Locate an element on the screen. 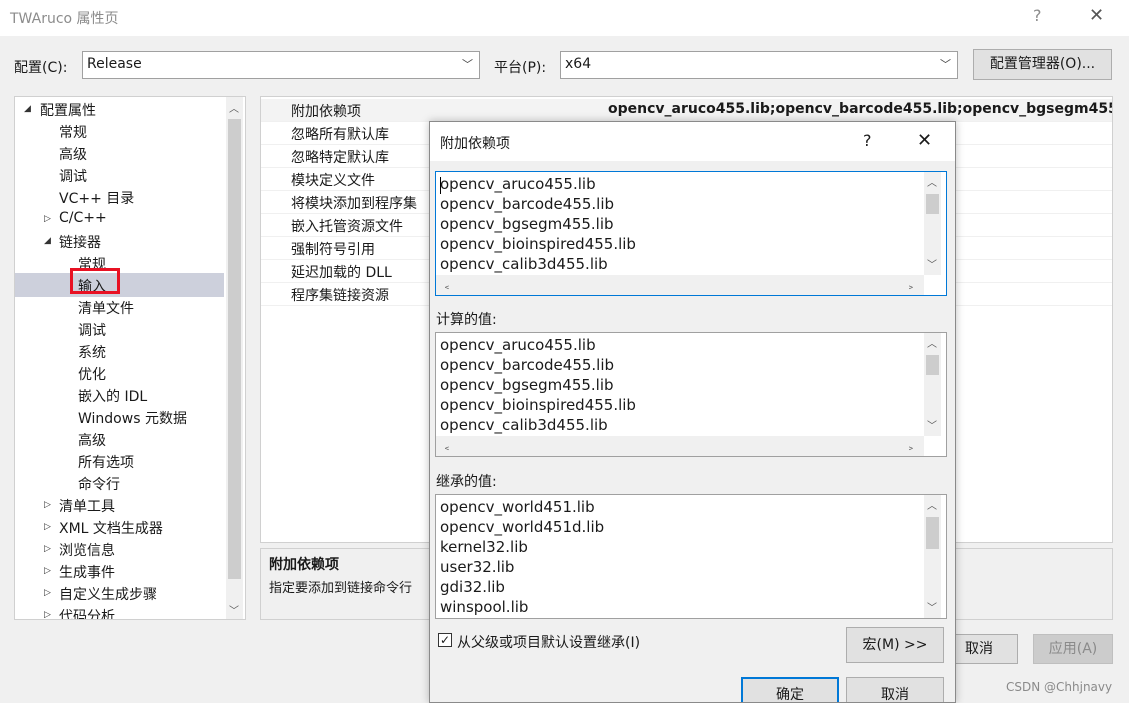 Image resolution: width=1129 pixels, height=703 pixels. apply-button: 应用(A) is located at coordinates (1073, 649).